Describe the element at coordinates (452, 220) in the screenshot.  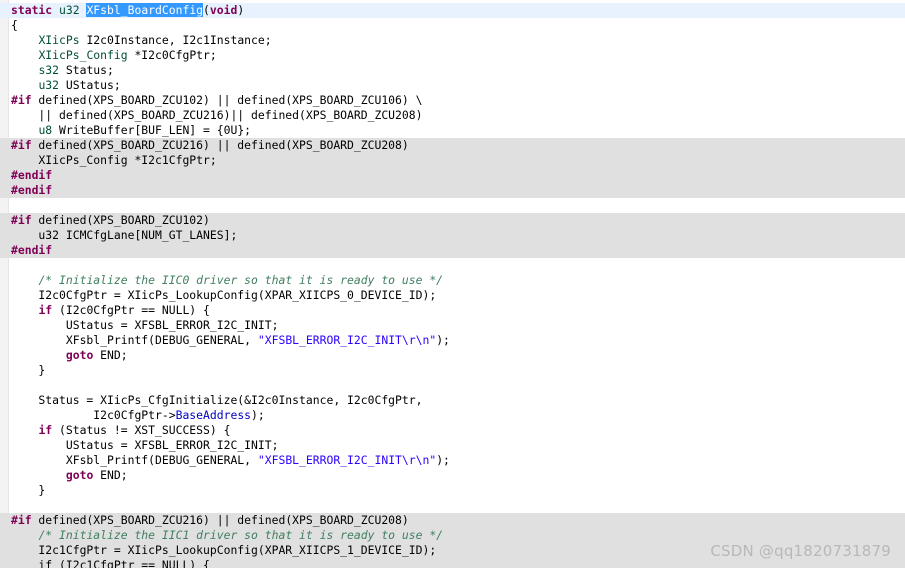
I see `code-line: #if defined(XPS_BOARD_ZCU102)` at that location.